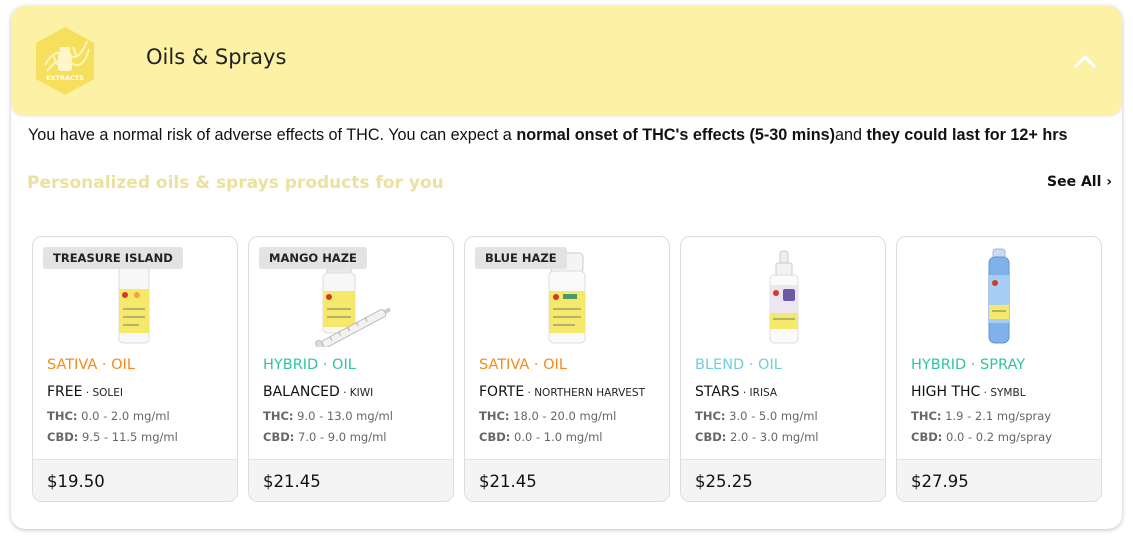 This screenshot has height=537, width=1133. I want to click on cbd-content: CBD: 9.5 - 11.5 mg/ml, so click(112, 437).